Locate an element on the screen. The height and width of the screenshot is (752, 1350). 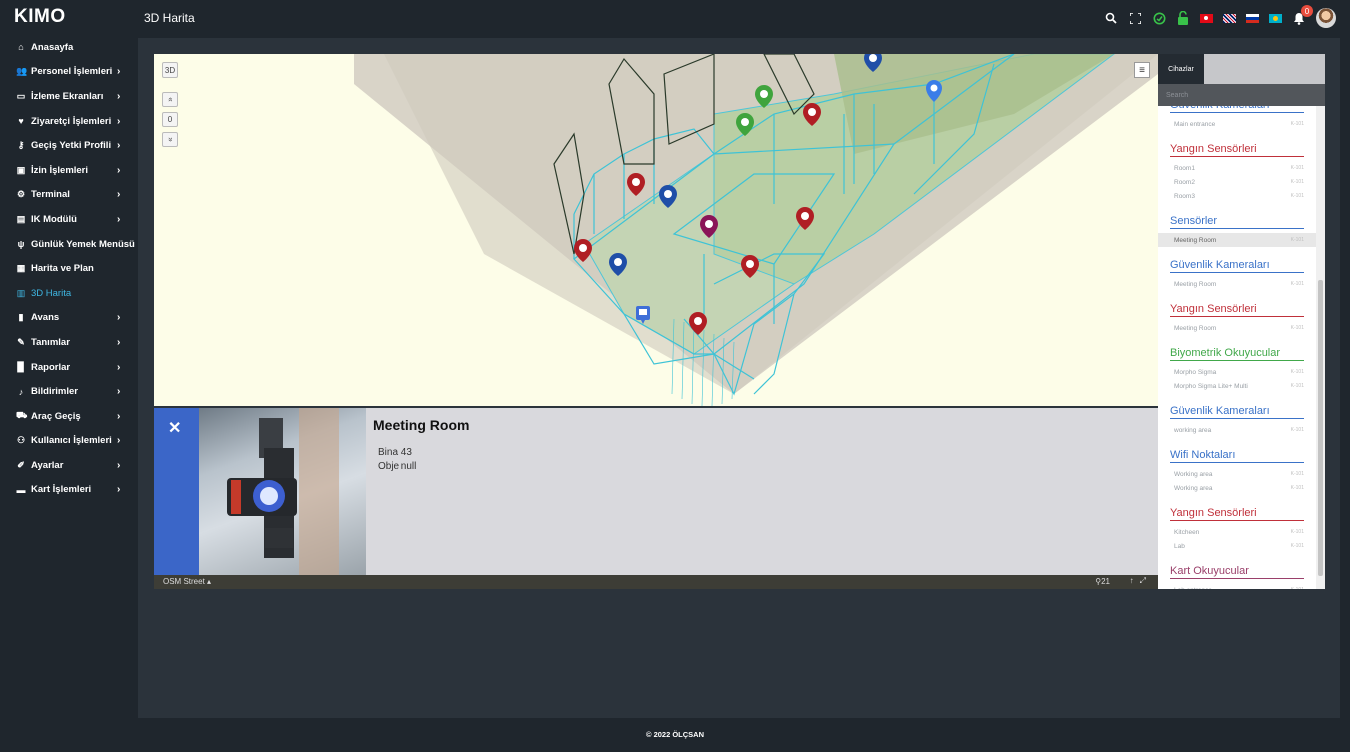
layers-menu-icon: ≡ is located at coordinates (1142, 70).